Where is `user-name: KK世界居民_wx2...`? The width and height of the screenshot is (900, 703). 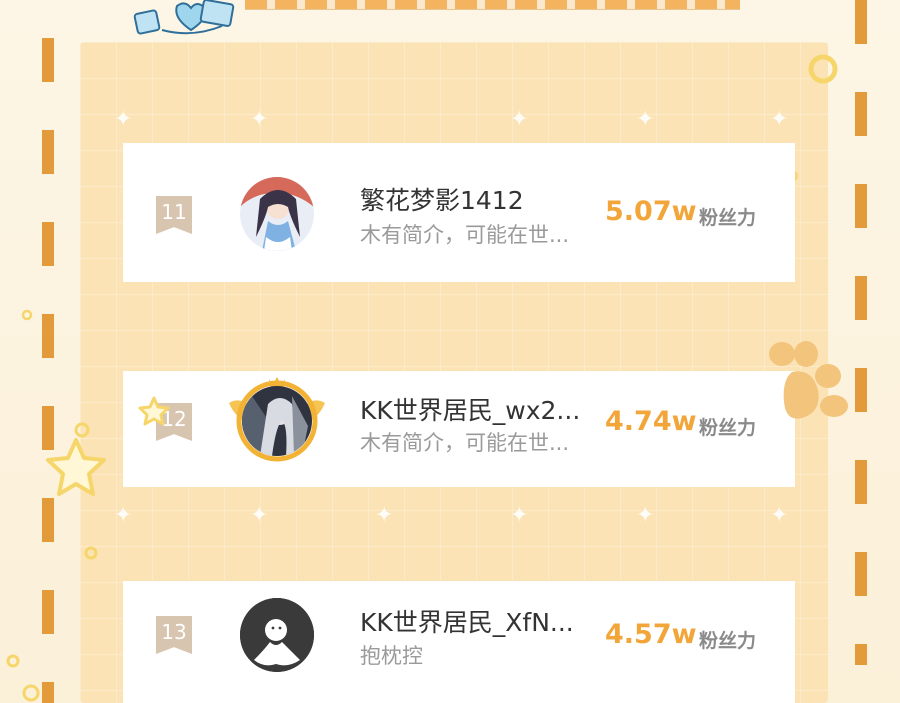
user-name: KK世界居民_wx2... is located at coordinates (470, 409).